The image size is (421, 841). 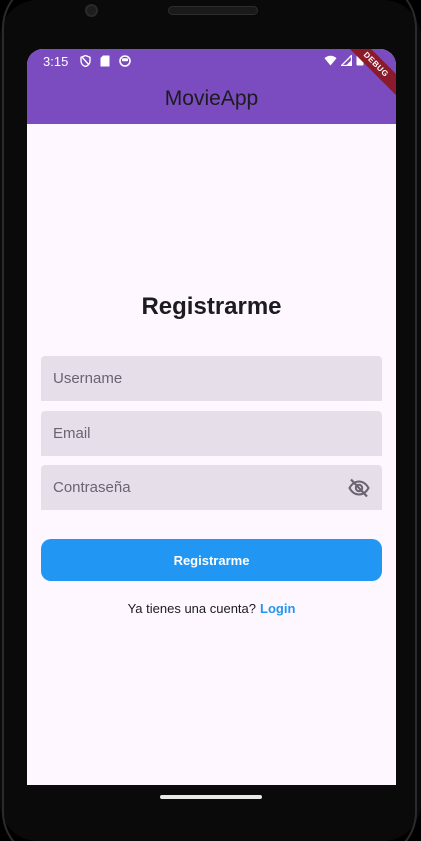 What do you see at coordinates (211, 797) in the screenshot?
I see `home-indicator` at bounding box center [211, 797].